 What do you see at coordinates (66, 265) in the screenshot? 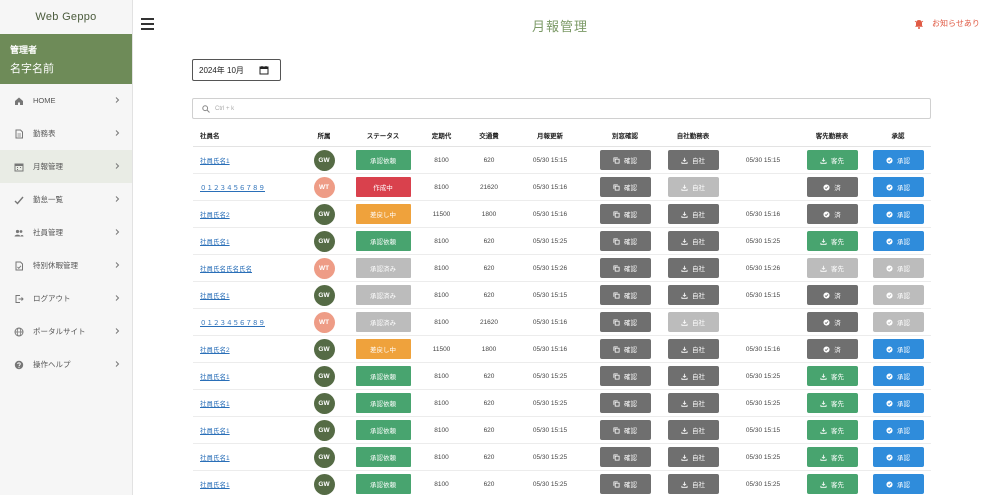
I see `sidebar-item-5: 特別休暇管理` at bounding box center [66, 265].